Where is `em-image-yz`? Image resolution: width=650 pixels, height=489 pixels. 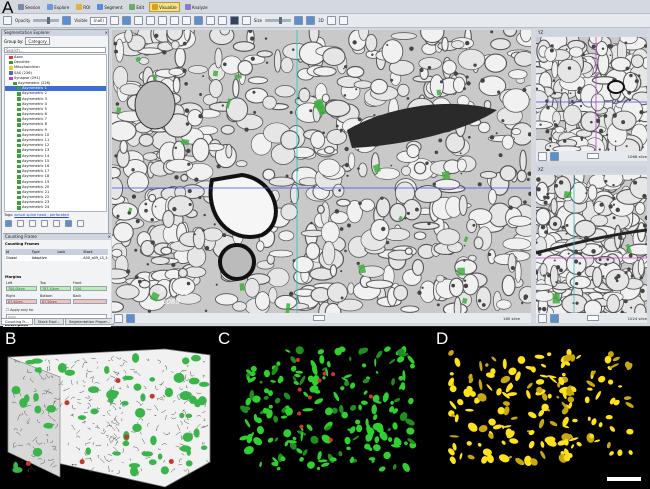 em-image-yz is located at coordinates (591, 94).